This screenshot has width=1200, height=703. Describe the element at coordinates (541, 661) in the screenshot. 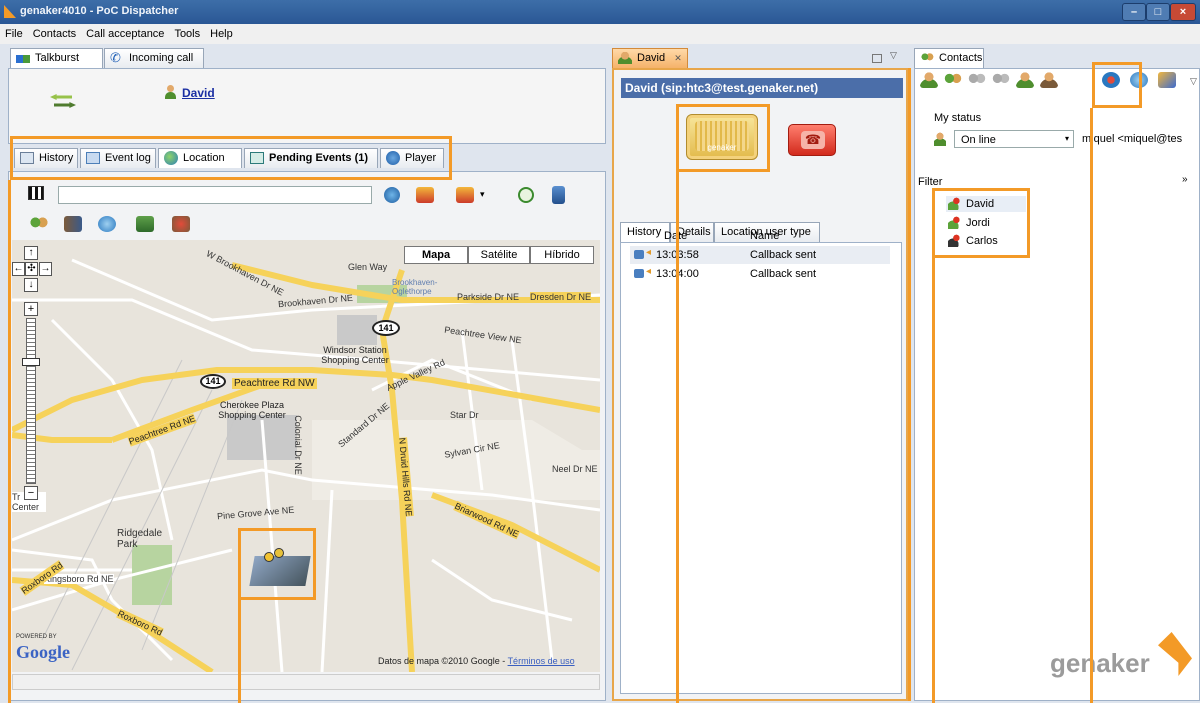

I see `terms-link: Términos de uso` at that location.